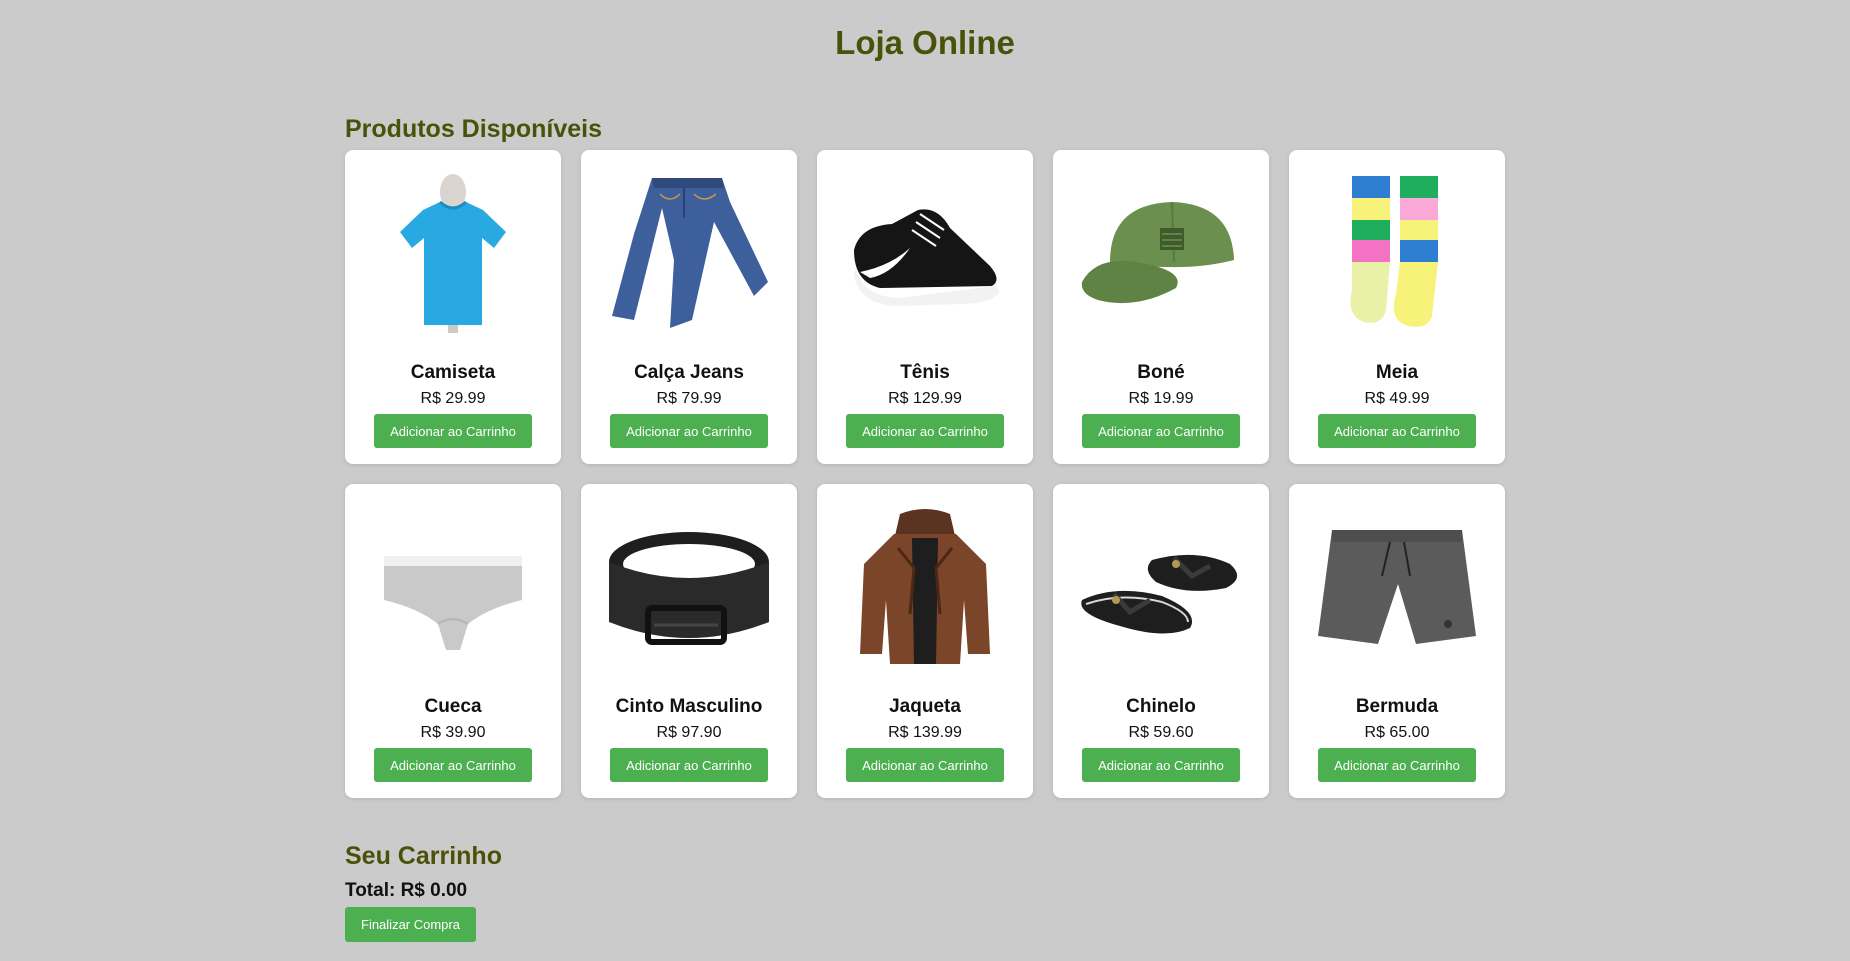  What do you see at coordinates (1161, 586) in the screenshot?
I see `flip-flops-icon` at bounding box center [1161, 586].